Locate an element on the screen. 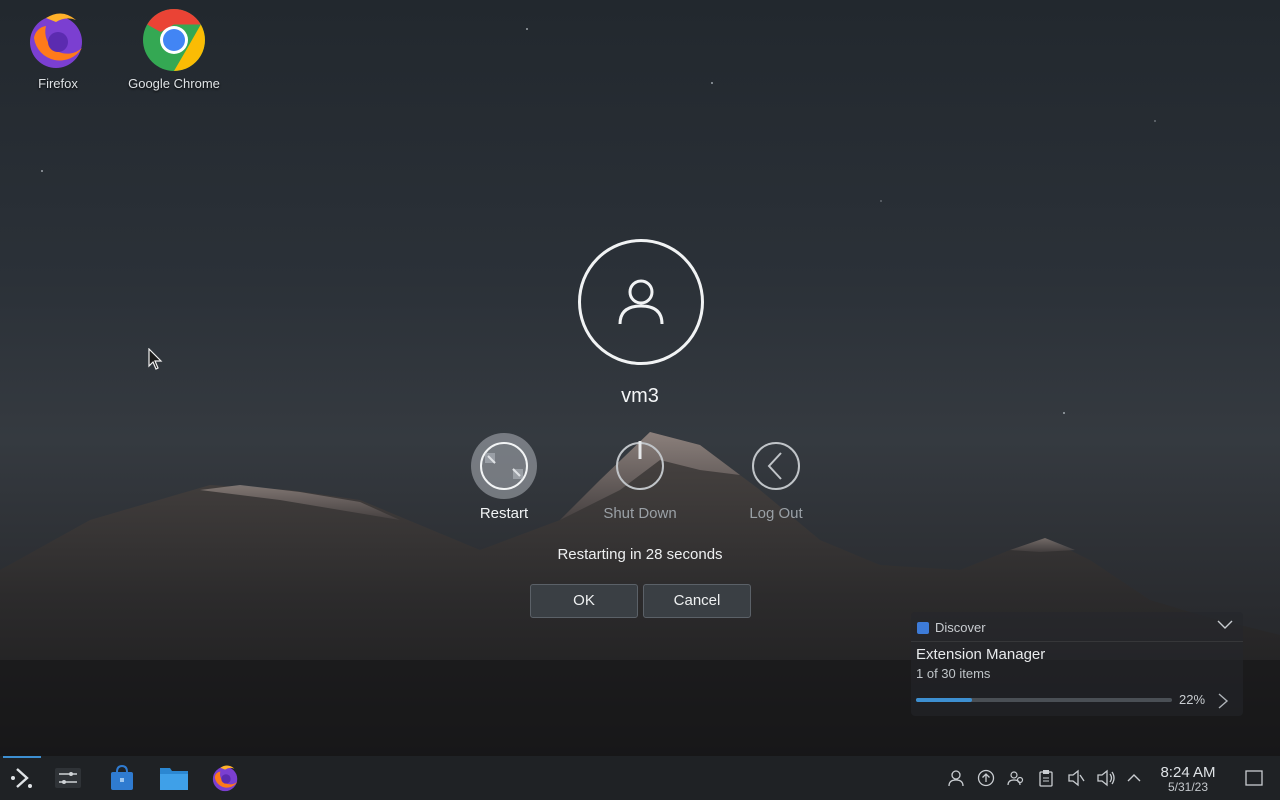 The width and height of the screenshot is (1280, 800). countdown-text: Restarting in 28 seconds is located at coordinates (640, 554).